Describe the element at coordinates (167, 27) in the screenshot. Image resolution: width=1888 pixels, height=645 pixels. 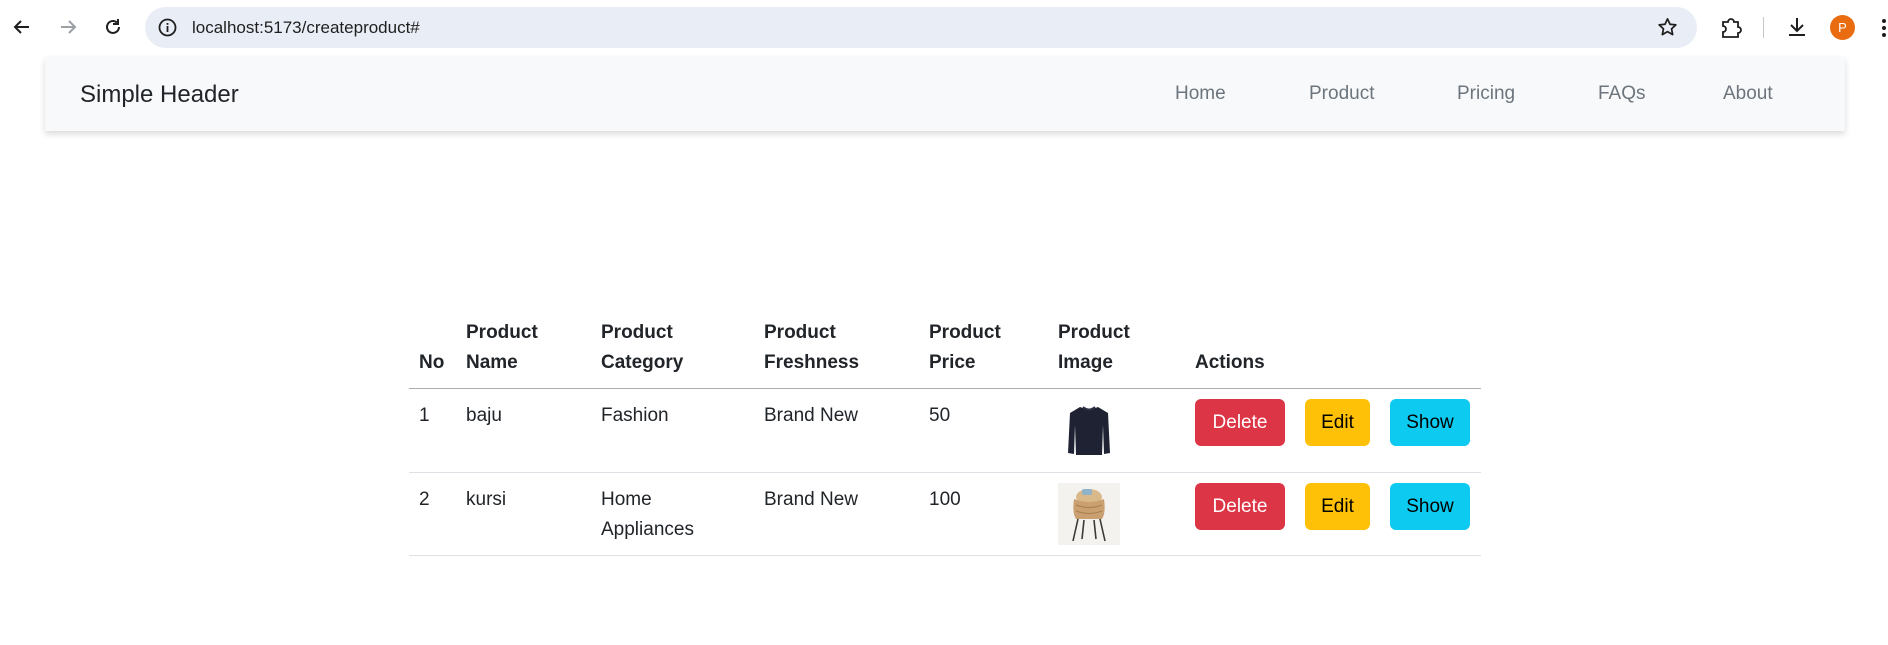
I see `site-info-icon` at that location.